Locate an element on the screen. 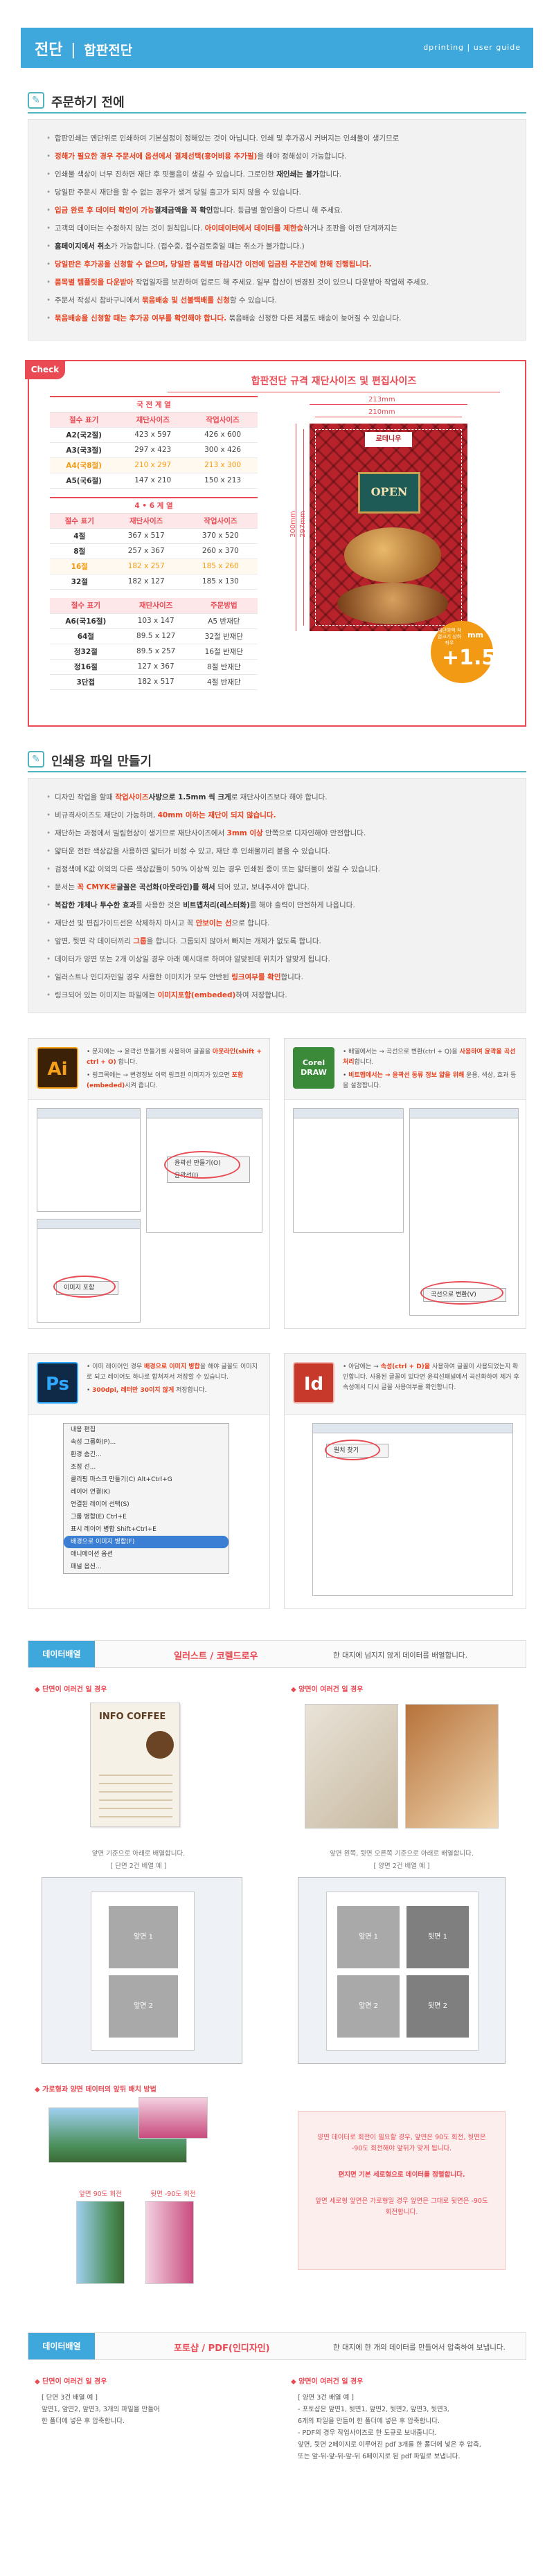 This screenshot has height=2576, width=554. dim-width-work: 213mm is located at coordinates (381, 399).